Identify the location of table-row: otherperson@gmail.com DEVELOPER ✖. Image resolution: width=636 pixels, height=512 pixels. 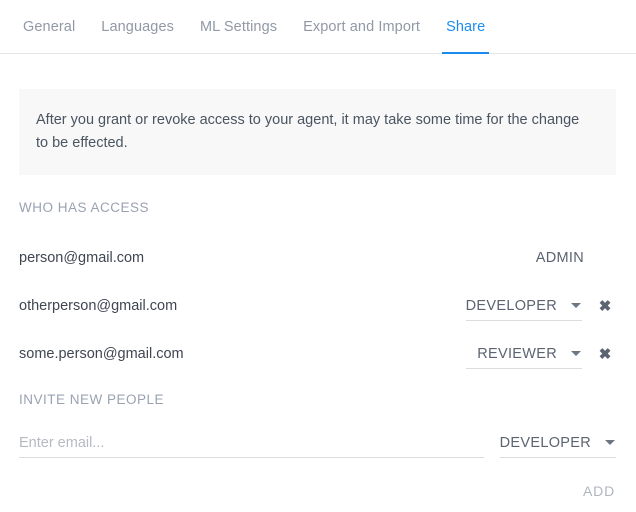
(318, 306).